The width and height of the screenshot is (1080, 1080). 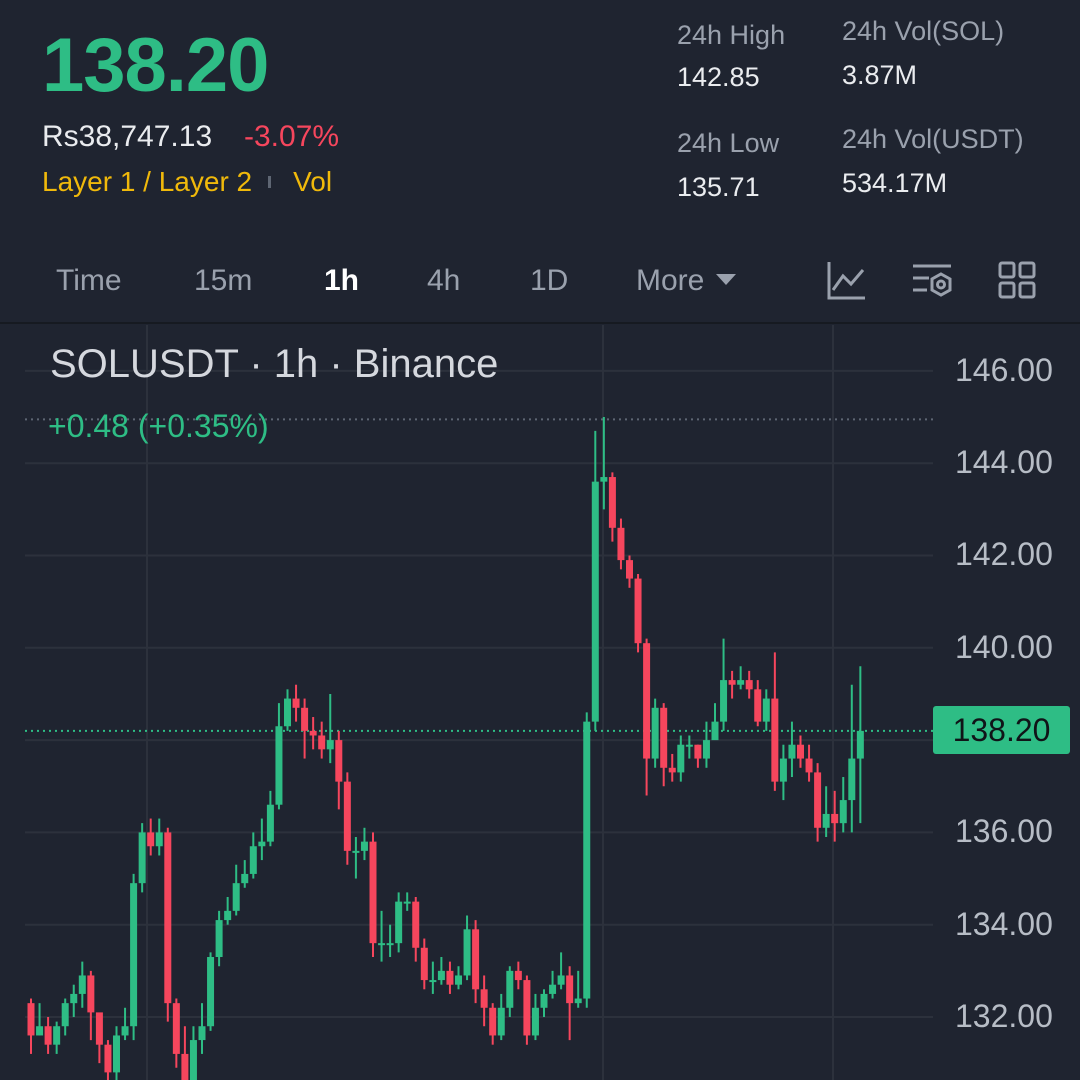 I want to click on y-tick: 140.00, so click(x=1004, y=647).